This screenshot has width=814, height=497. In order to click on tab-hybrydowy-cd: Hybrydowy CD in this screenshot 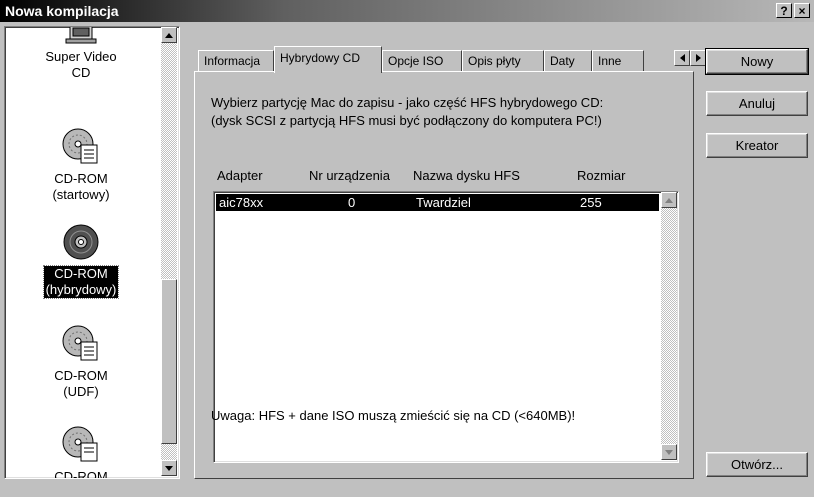, I will do `click(328, 59)`.